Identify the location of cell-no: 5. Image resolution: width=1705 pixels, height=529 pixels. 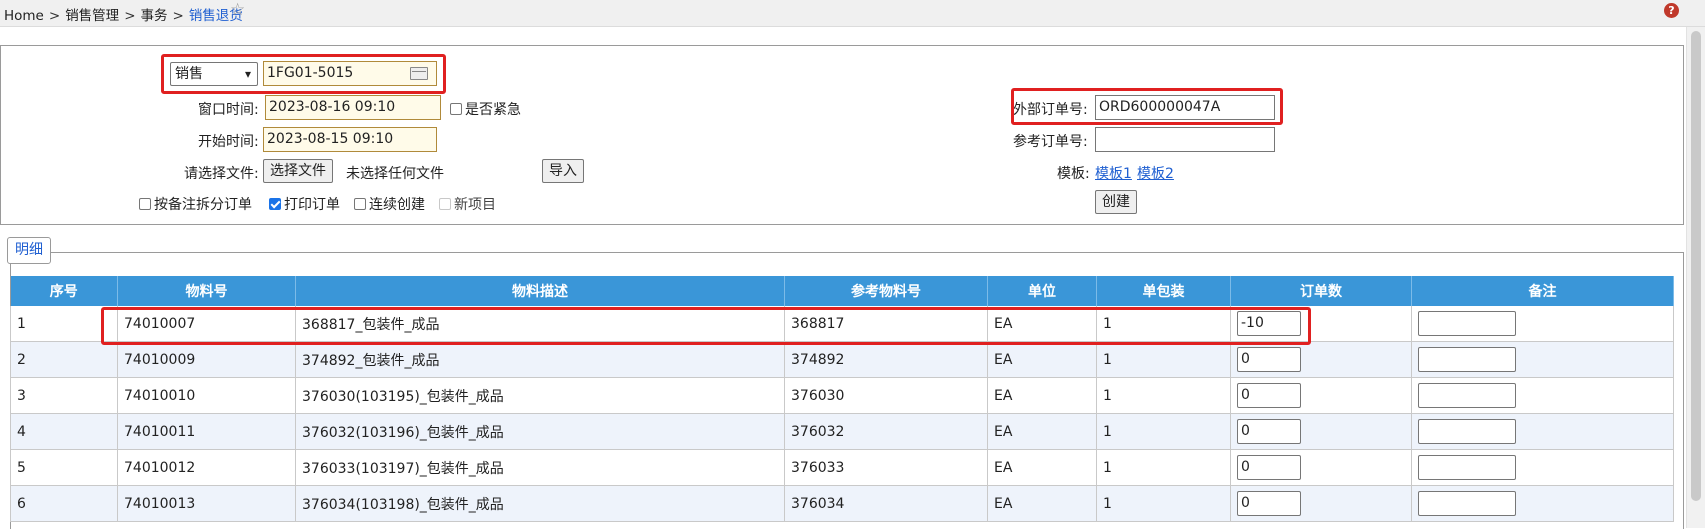
(64, 467).